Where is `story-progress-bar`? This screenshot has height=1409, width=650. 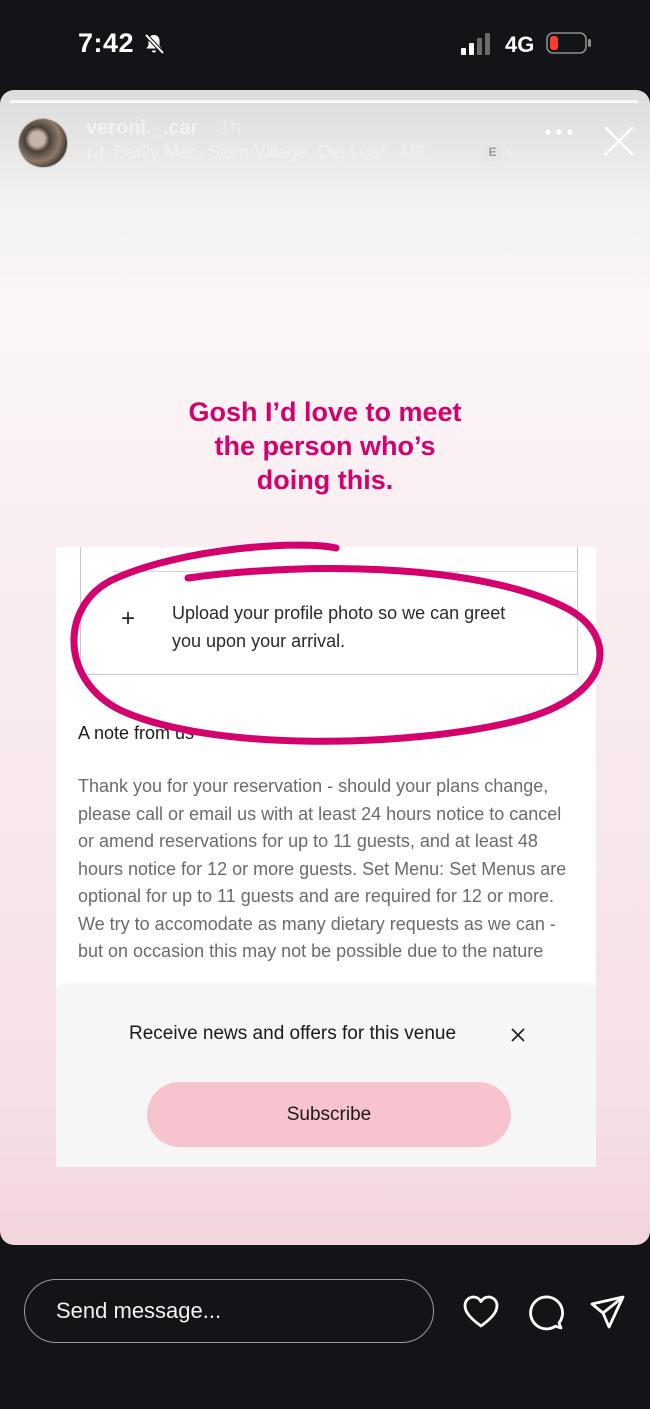
story-progress-bar is located at coordinates (324, 101).